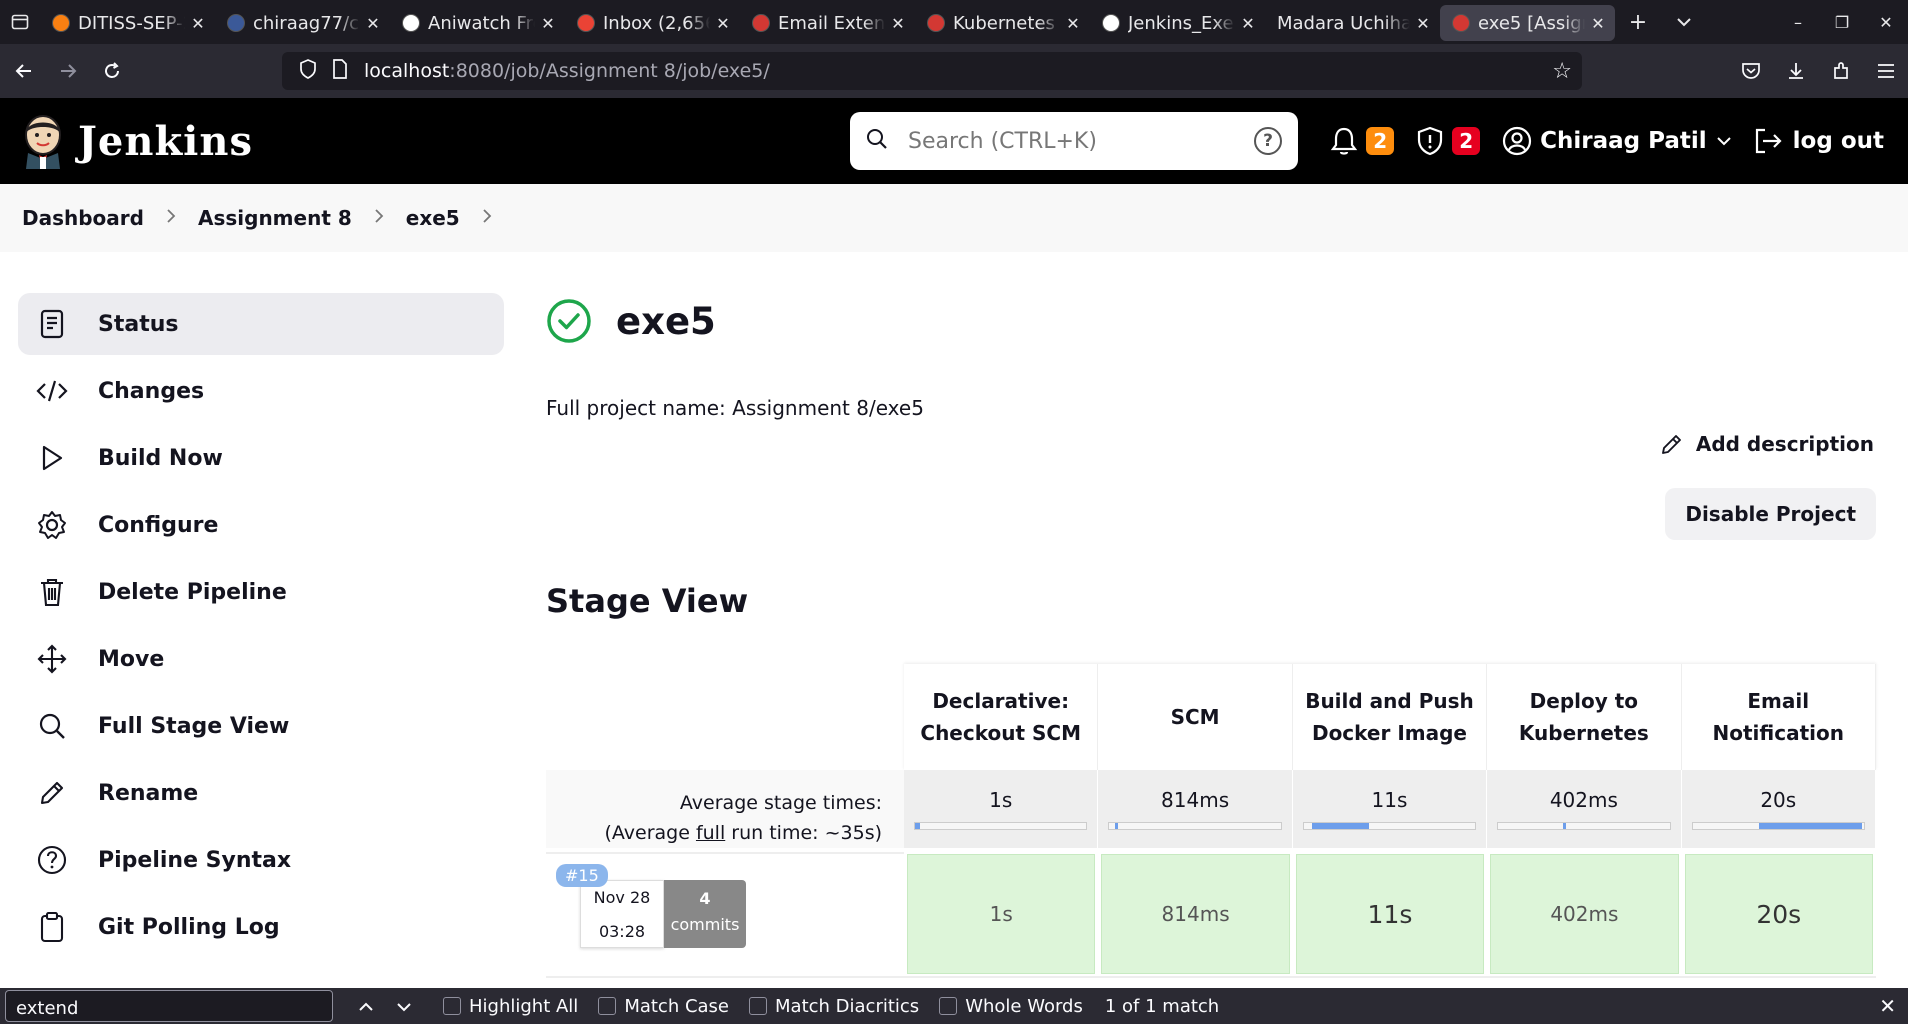 Image resolution: width=1908 pixels, height=1024 pixels. I want to click on sidebar-item-git-polling-log: Git Polling Log, so click(261, 927).